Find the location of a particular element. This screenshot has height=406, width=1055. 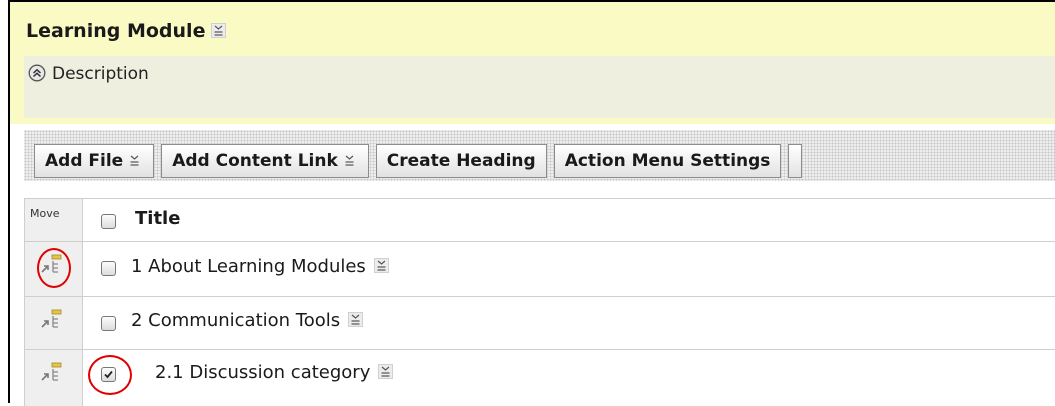

more-button is located at coordinates (795, 161).